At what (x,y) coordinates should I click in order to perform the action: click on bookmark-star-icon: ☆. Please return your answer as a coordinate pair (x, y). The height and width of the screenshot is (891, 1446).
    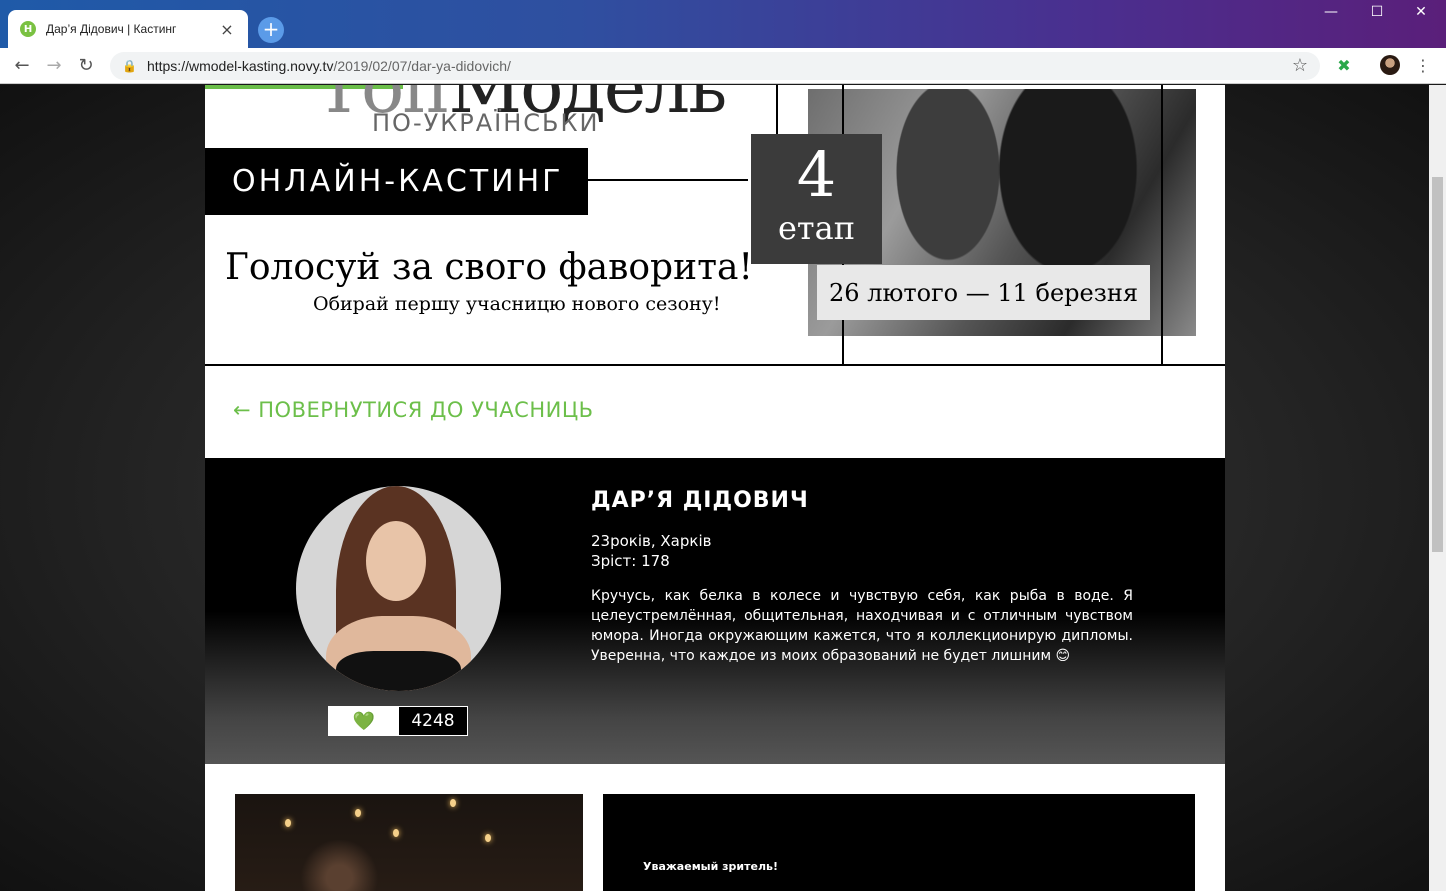
    Looking at the image, I should click on (1300, 65).